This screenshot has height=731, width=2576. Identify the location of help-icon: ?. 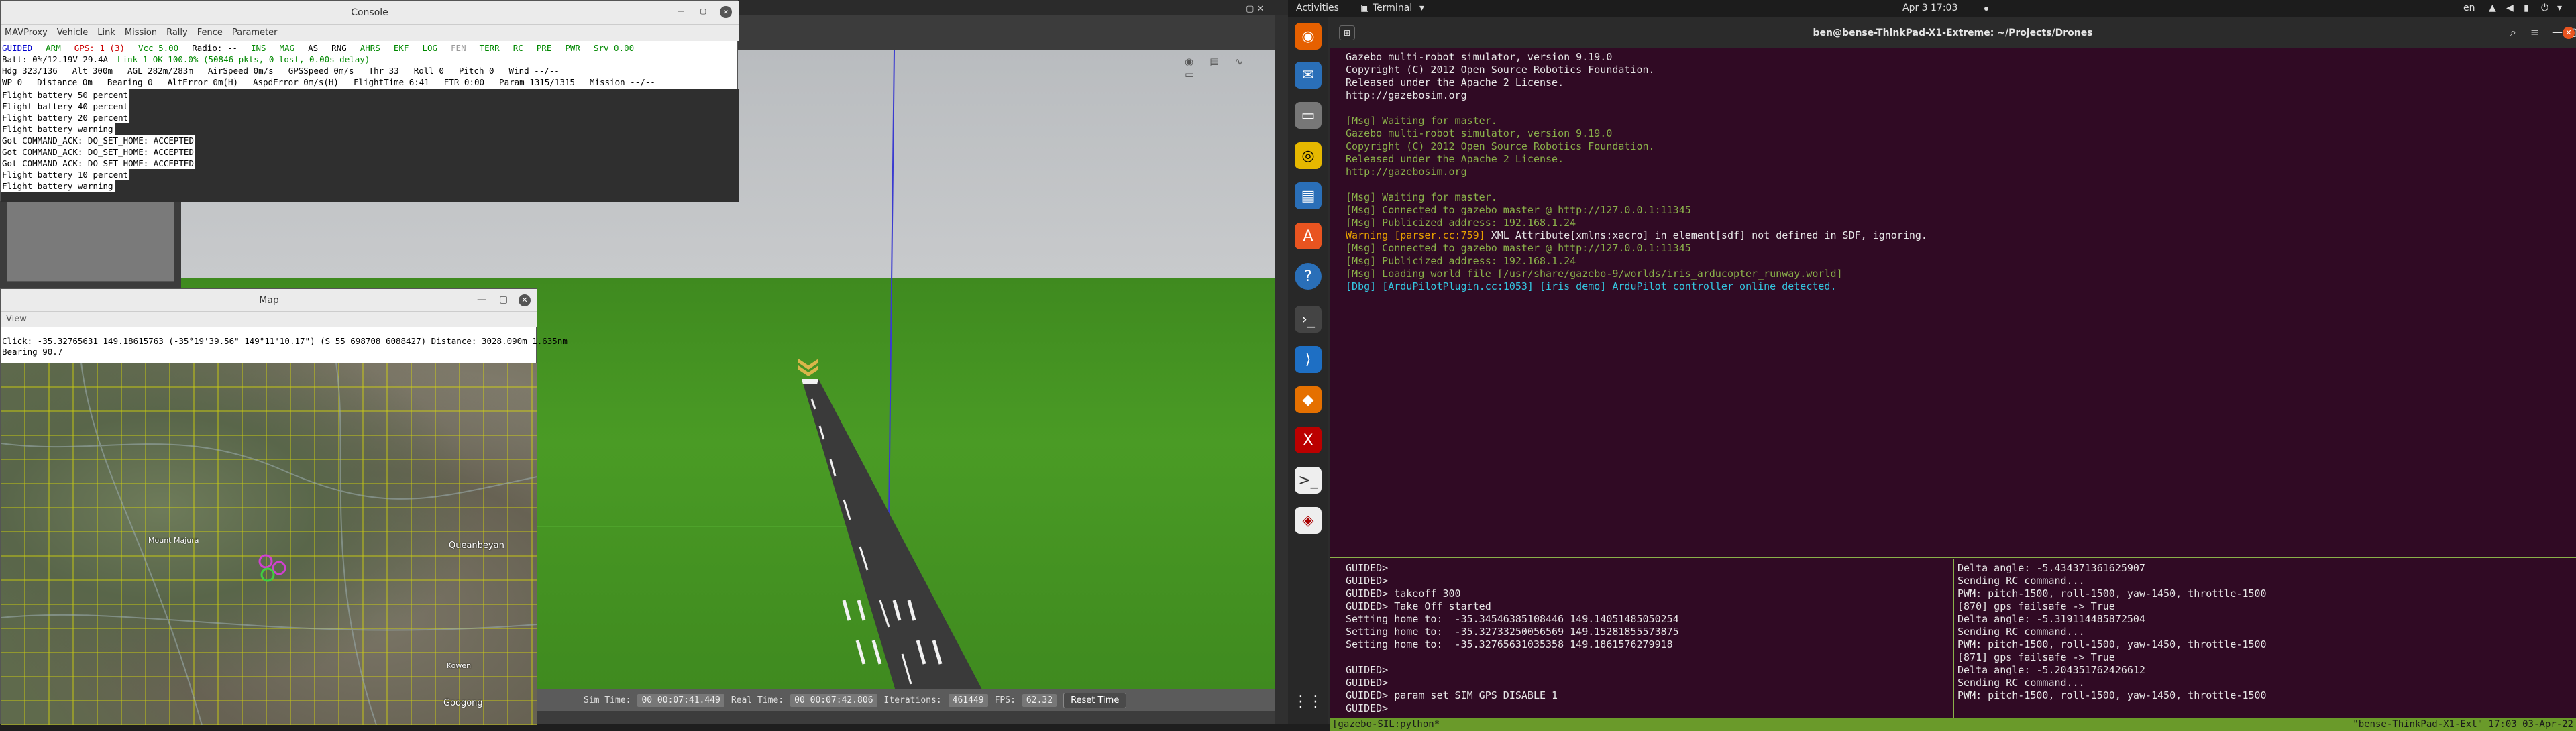
(1308, 276).